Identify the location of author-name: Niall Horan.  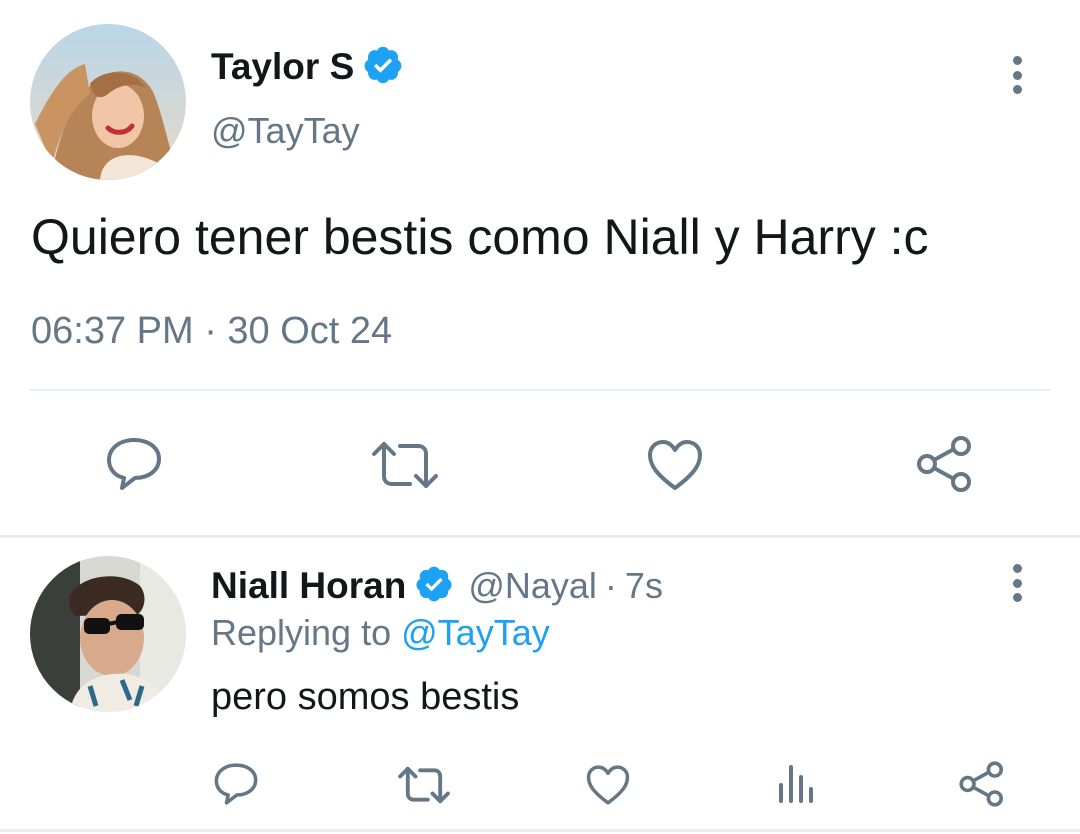
(308, 586).